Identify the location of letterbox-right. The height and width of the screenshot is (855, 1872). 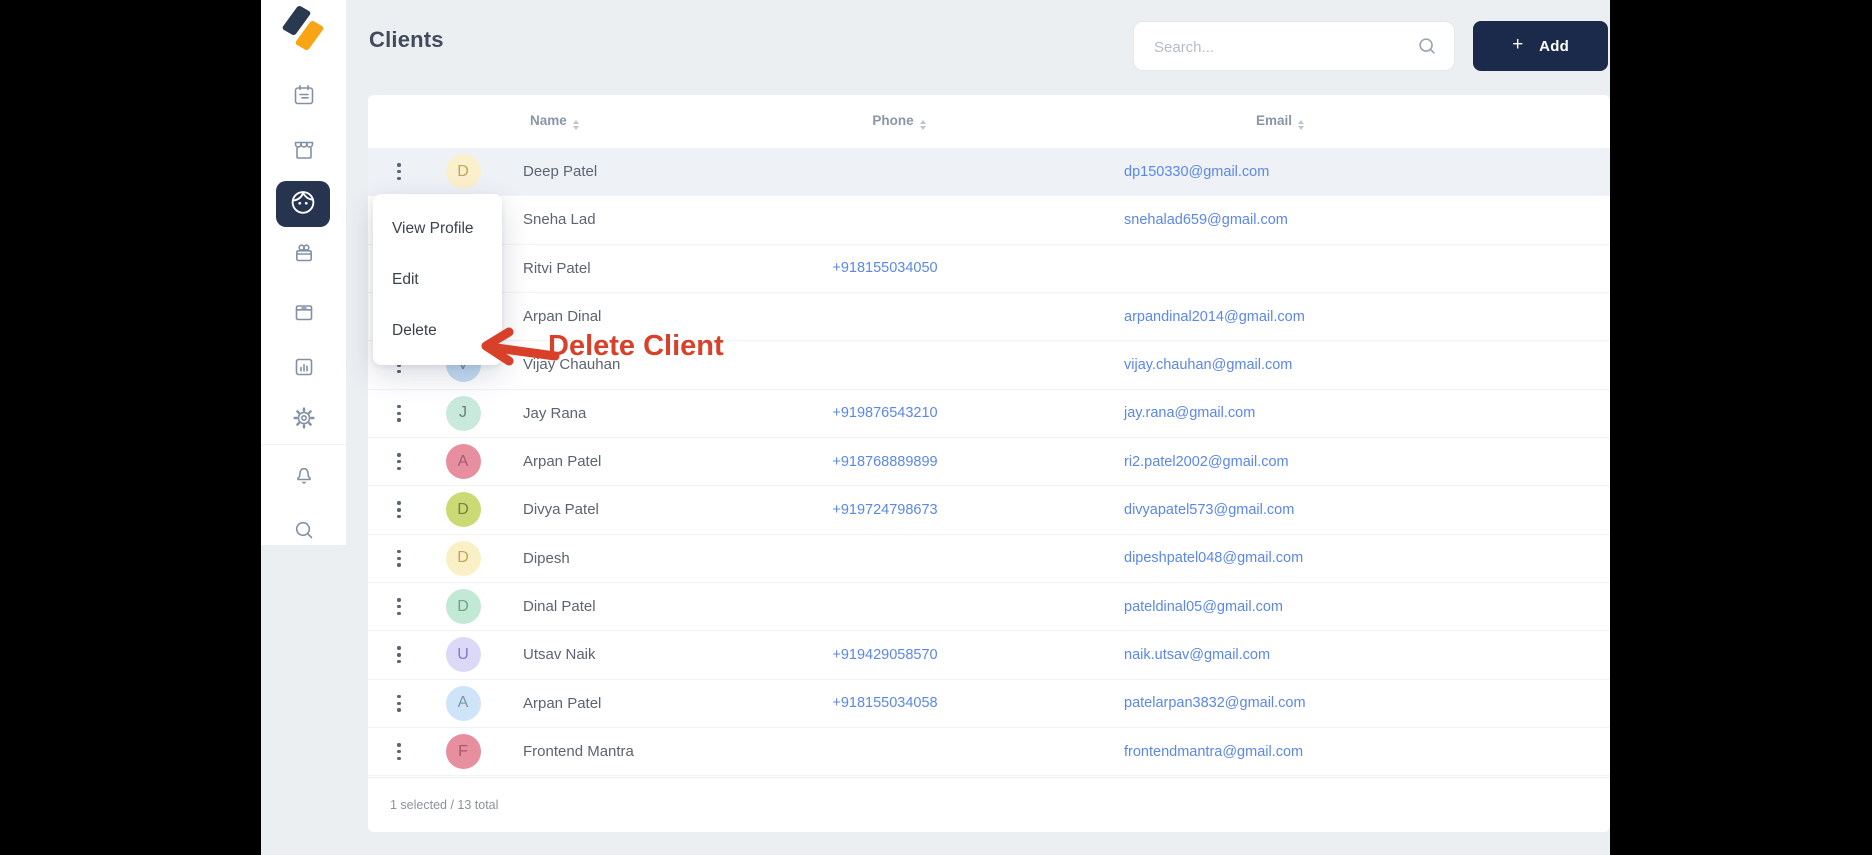
(1741, 427).